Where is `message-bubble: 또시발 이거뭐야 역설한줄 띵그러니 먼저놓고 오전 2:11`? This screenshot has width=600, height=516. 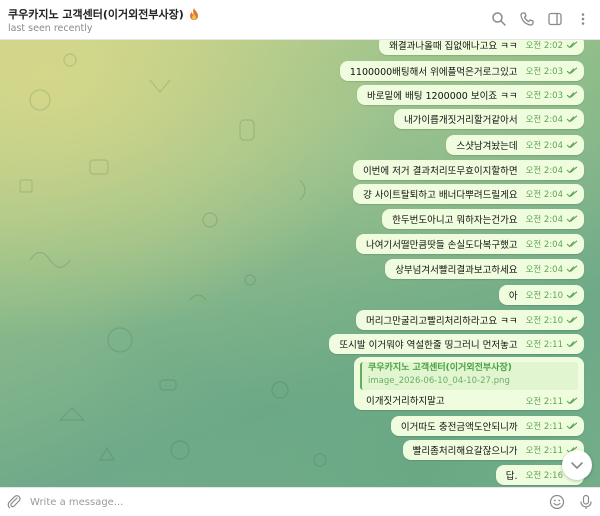
message-bubble: 또시발 이거뭐야 역설한줄 띵그러니 먼저놓고 오전 2:11 is located at coordinates (456, 344).